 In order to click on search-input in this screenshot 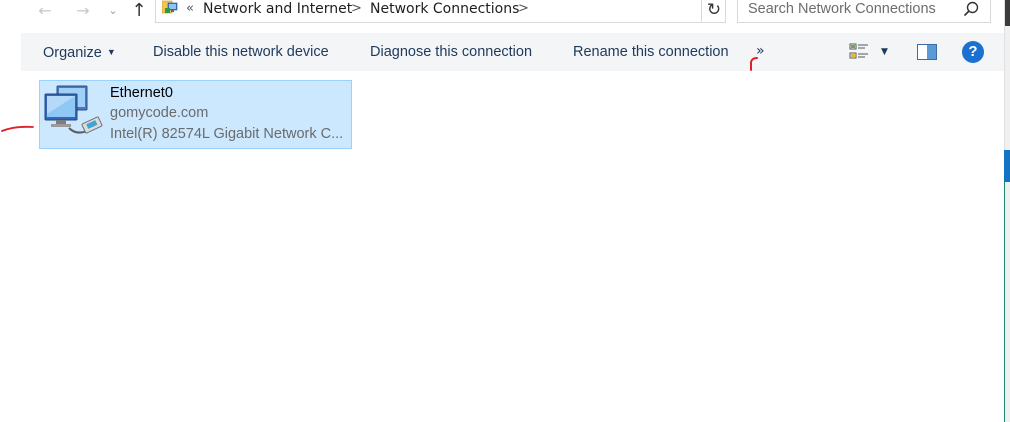, I will do `click(854, 10)`.